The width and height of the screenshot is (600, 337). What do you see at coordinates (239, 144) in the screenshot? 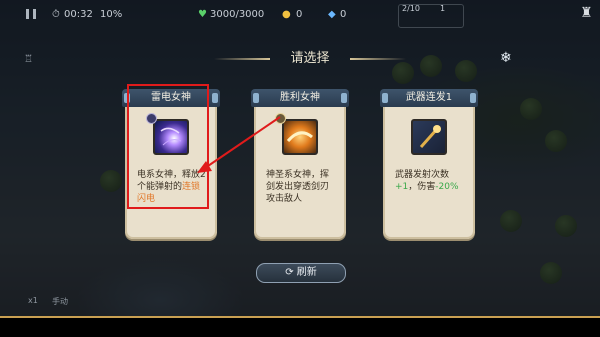
I see `annotation-arrow-icon` at bounding box center [239, 144].